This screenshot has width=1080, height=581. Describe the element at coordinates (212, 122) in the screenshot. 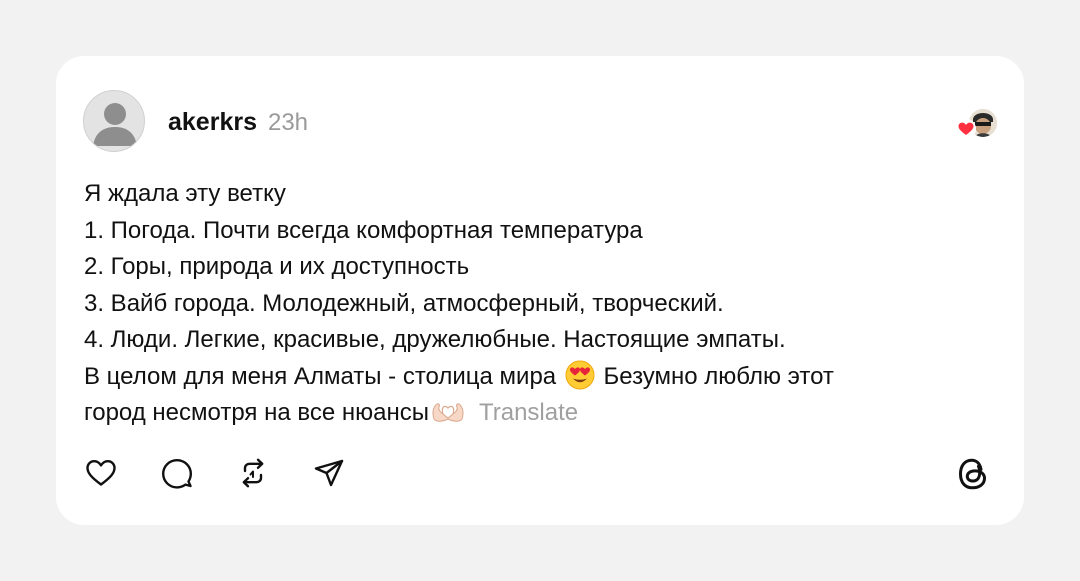

I see `username: akerkrs` at that location.